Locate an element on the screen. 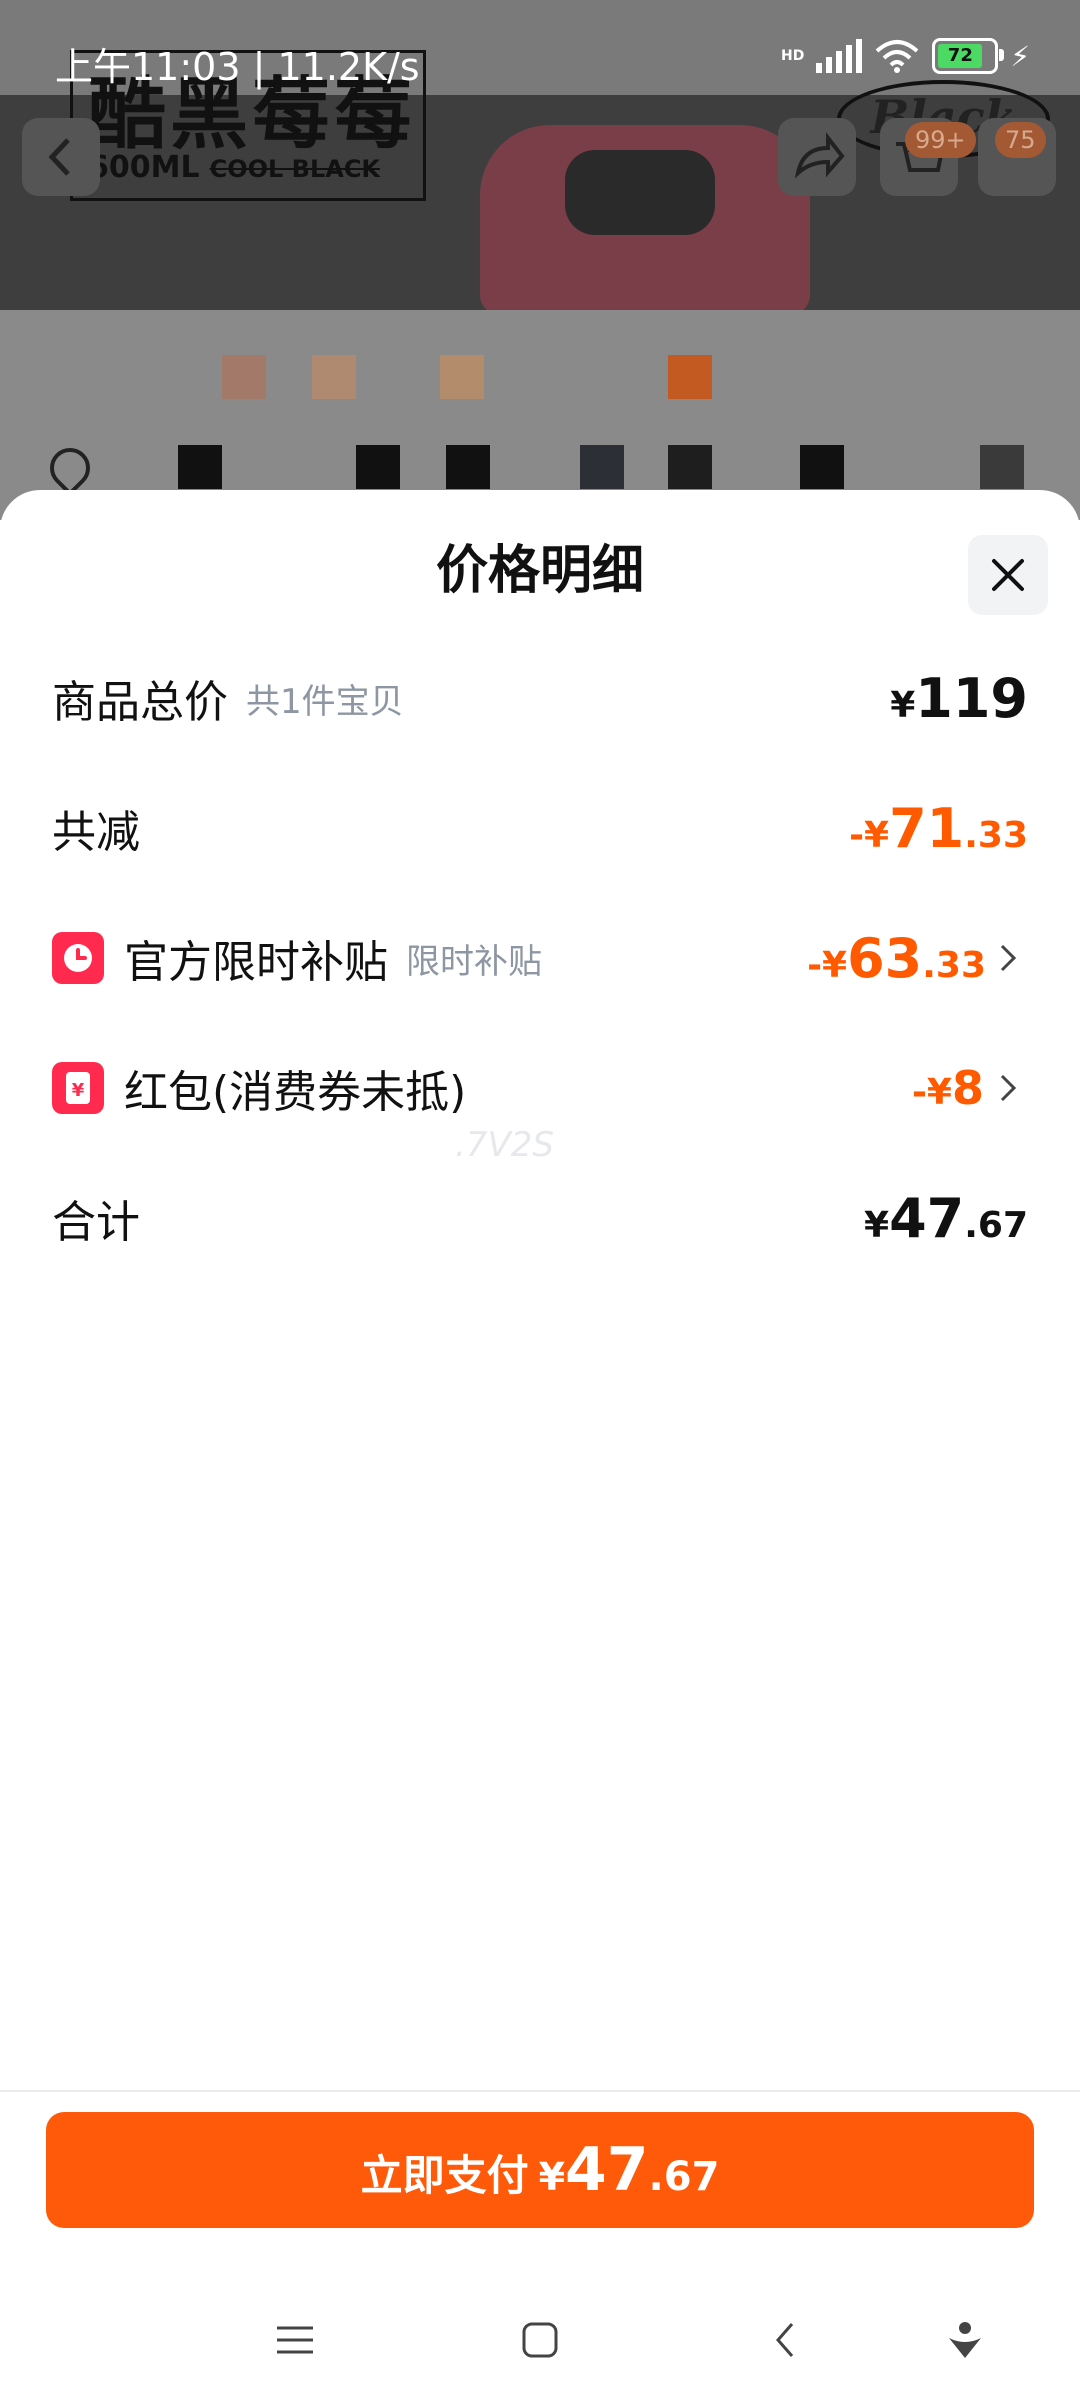  pay-amount-int: 47 is located at coordinates (607, 2170).